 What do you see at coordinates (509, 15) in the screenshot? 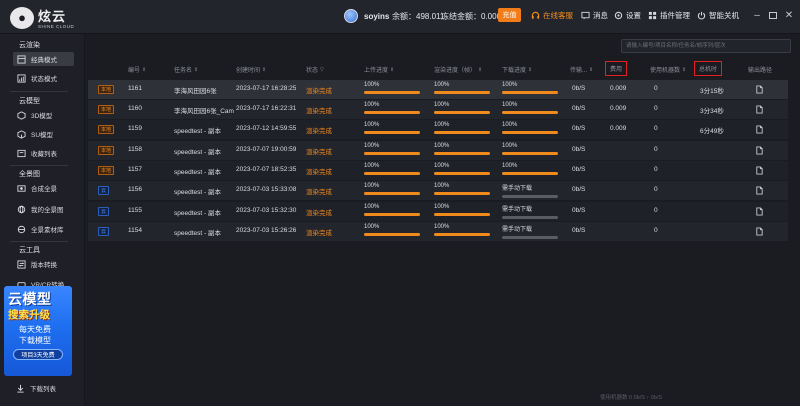
I see `recharge-button: 充值` at bounding box center [509, 15].